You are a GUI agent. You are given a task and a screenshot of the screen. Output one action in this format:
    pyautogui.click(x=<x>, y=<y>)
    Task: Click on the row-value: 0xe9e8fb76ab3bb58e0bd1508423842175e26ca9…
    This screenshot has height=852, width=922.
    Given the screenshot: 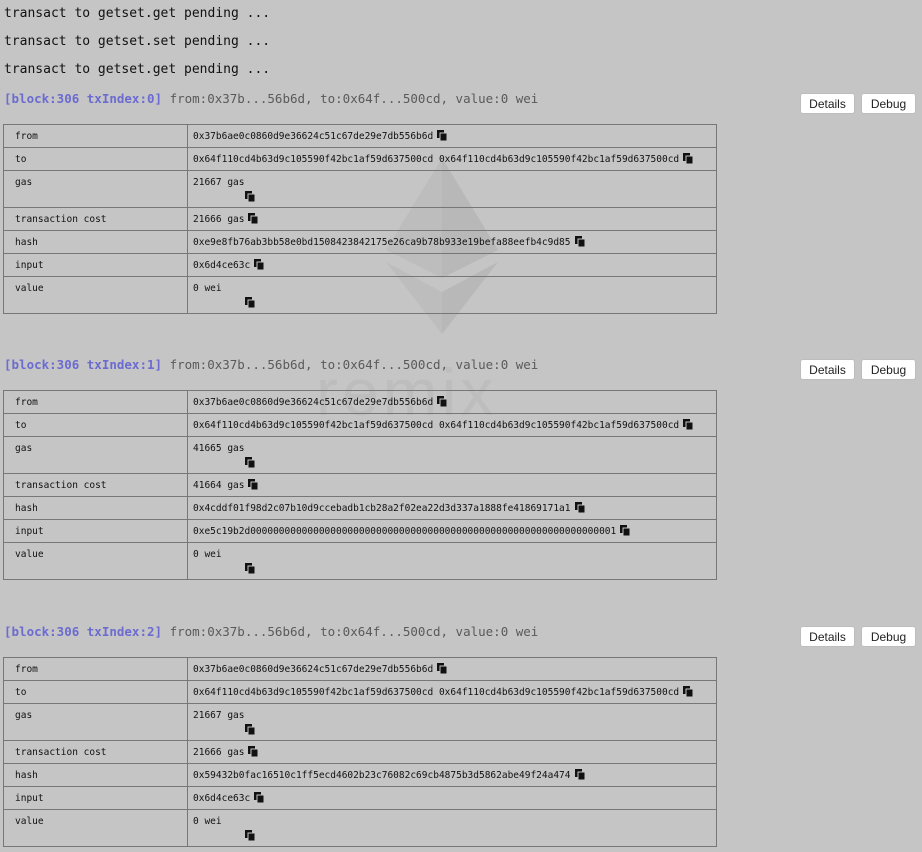 What is the action you would take?
    pyautogui.click(x=452, y=242)
    